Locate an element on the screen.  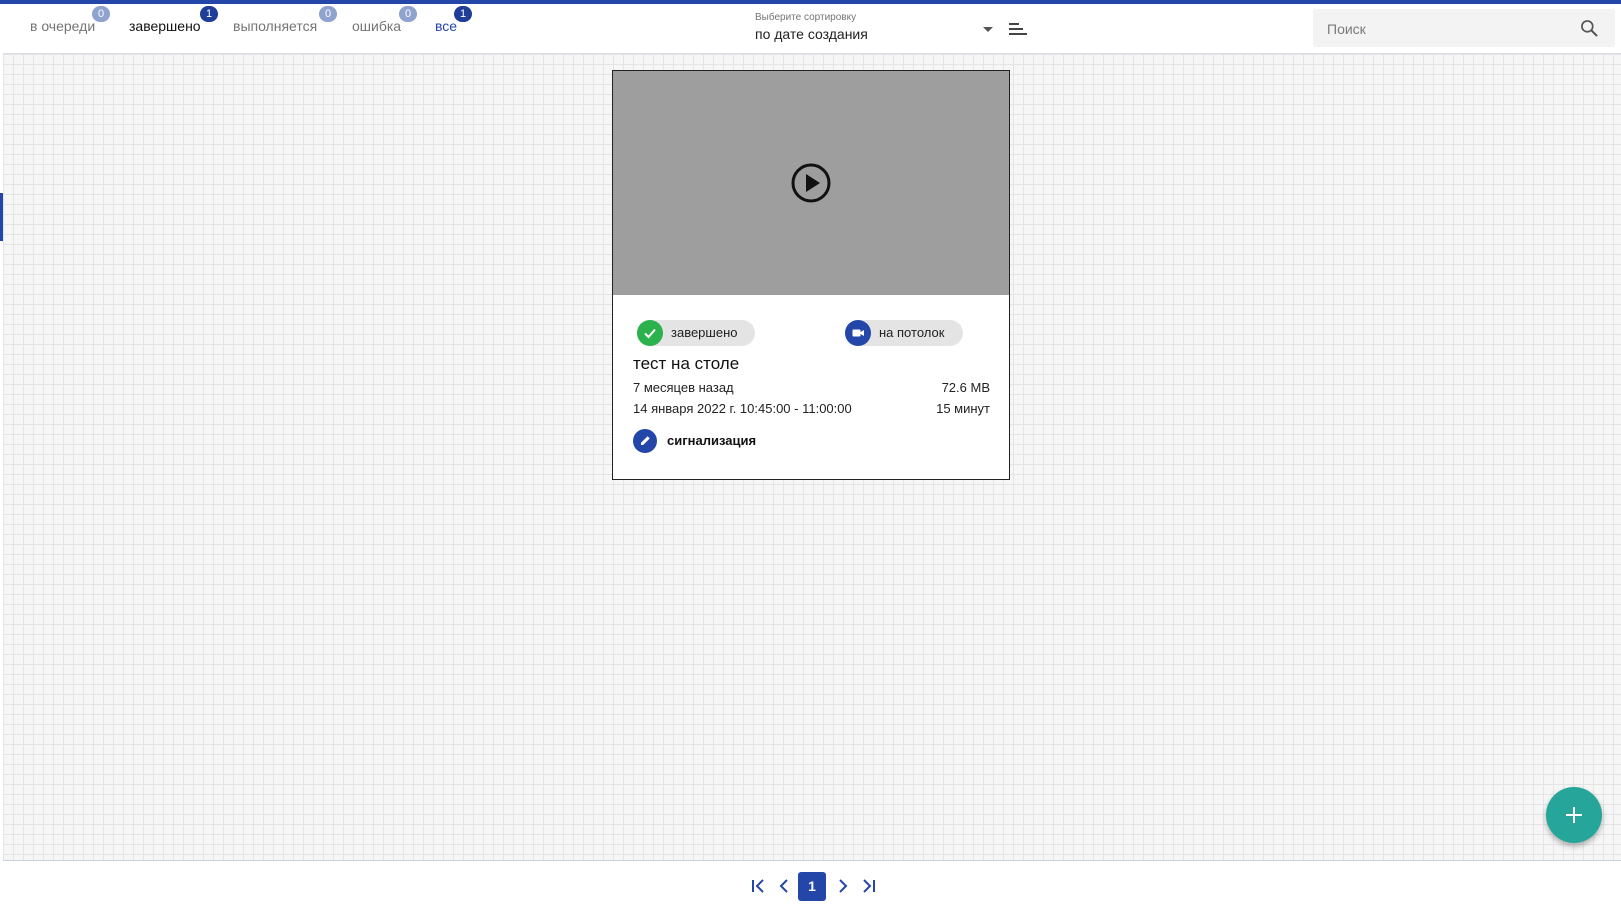
previous-page-icon is located at coordinates (784, 886).